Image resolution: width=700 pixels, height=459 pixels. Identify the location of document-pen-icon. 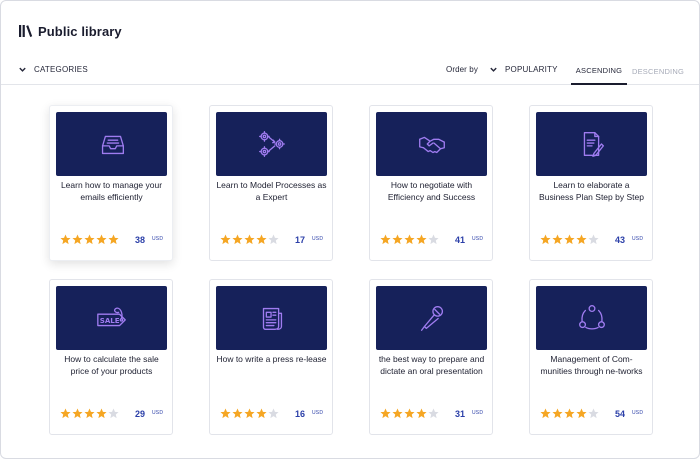
(593, 144).